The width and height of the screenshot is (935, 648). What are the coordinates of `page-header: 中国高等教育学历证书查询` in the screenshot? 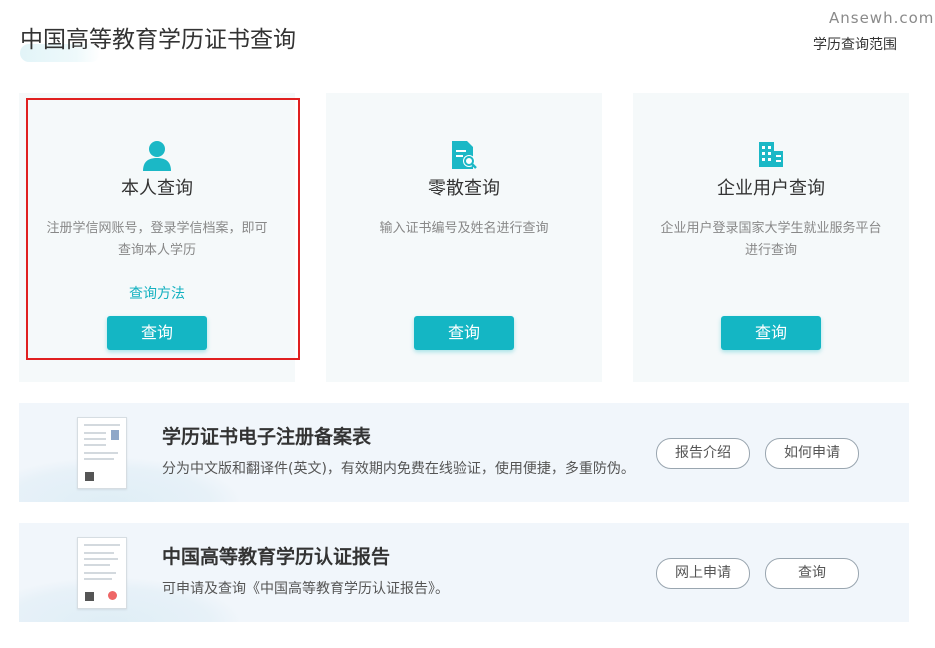 It's located at (158, 41).